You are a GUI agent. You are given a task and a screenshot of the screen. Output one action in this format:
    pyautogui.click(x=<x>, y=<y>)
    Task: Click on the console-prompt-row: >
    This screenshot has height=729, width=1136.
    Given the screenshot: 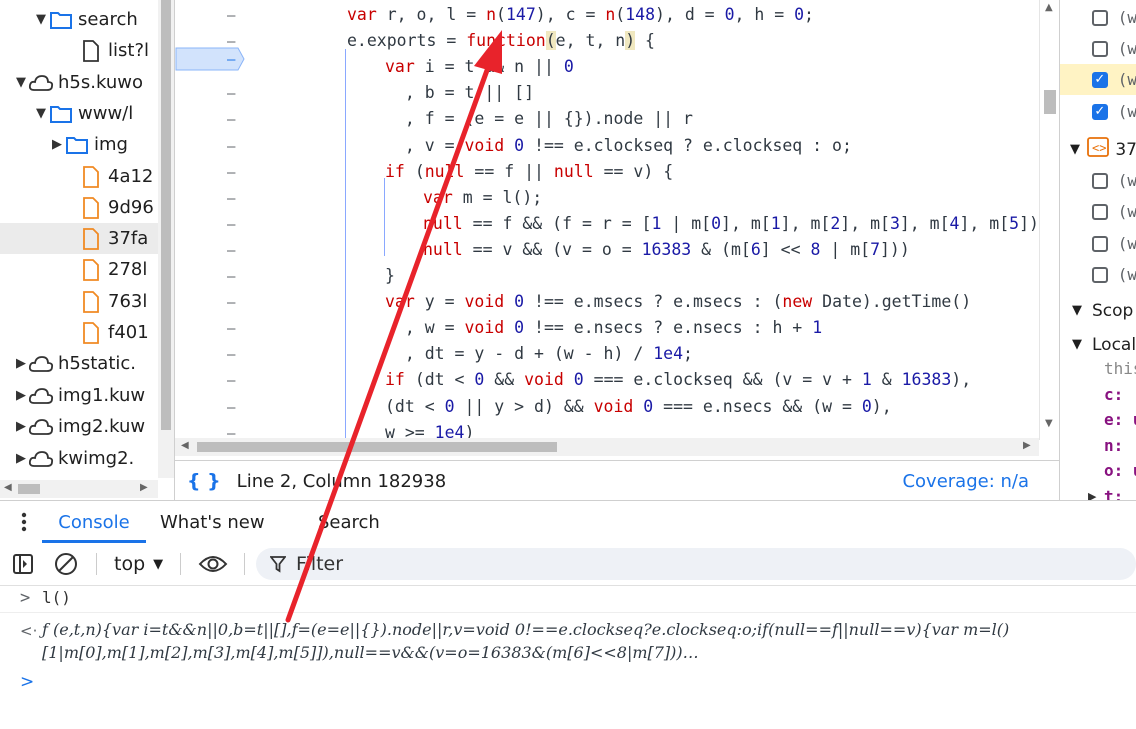 What is the action you would take?
    pyautogui.click(x=568, y=683)
    